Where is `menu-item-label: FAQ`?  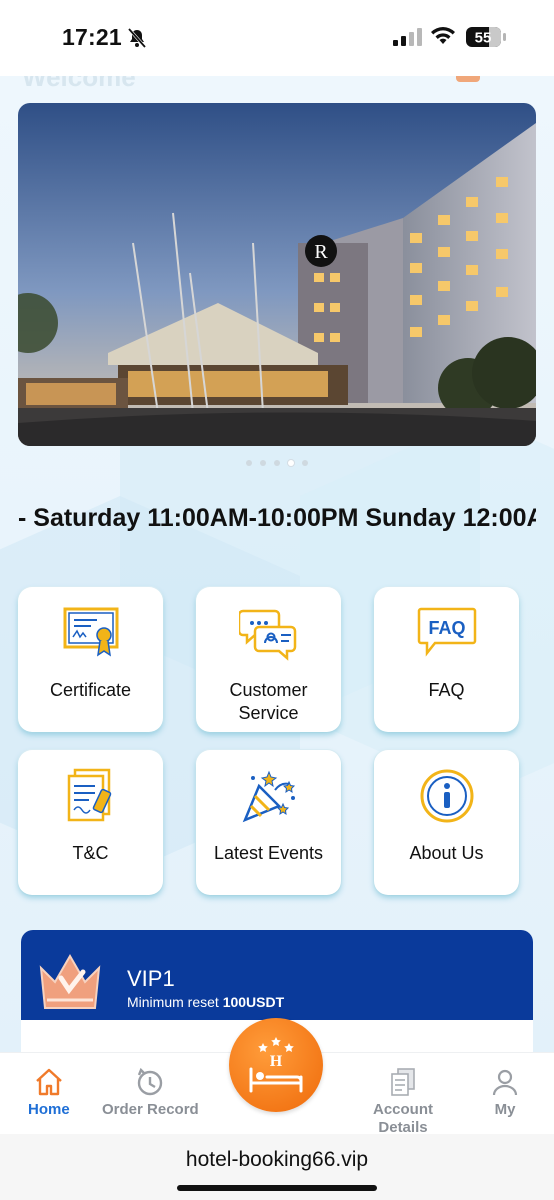
menu-item-label: FAQ is located at coordinates (446, 690).